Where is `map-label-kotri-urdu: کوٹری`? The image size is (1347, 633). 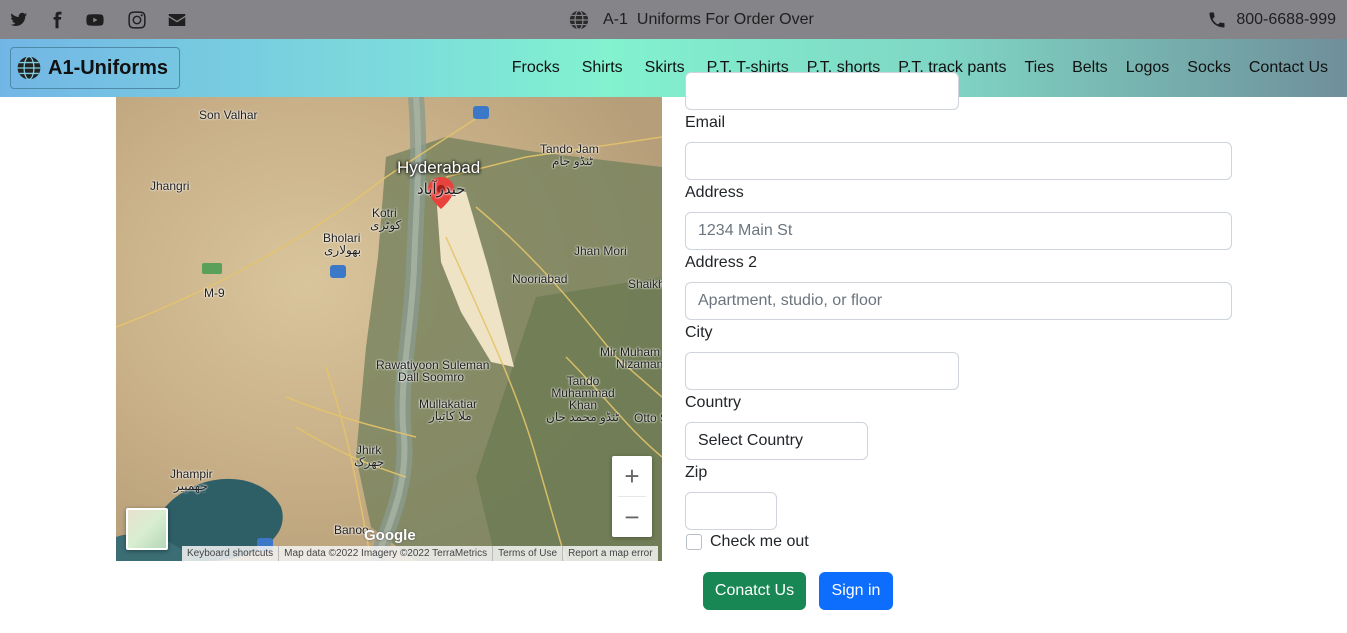 map-label-kotri-urdu: کوٹری is located at coordinates (386, 225).